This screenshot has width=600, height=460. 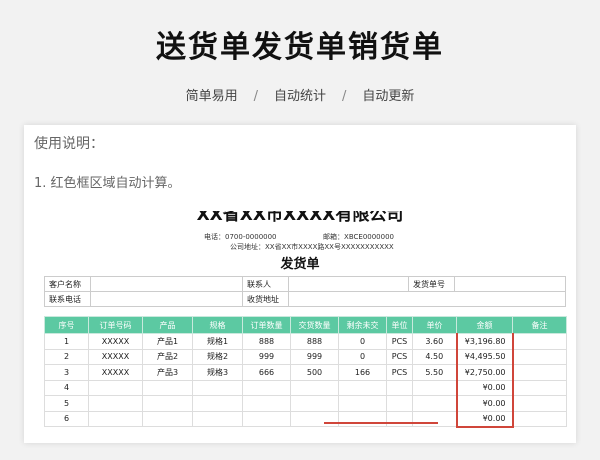 I want to click on document-title: 发货单, so click(x=300, y=264).